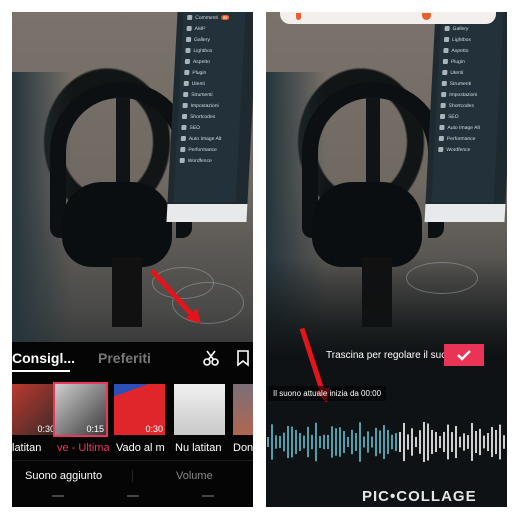 This screenshot has width=520, height=520. I want to click on toolbar-icon, so click(298, 16).